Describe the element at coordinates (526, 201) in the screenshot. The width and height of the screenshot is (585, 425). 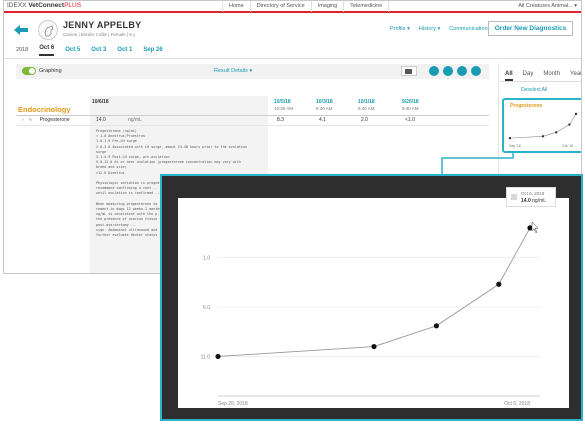
I see `tooltip-value: 14.0` at that location.